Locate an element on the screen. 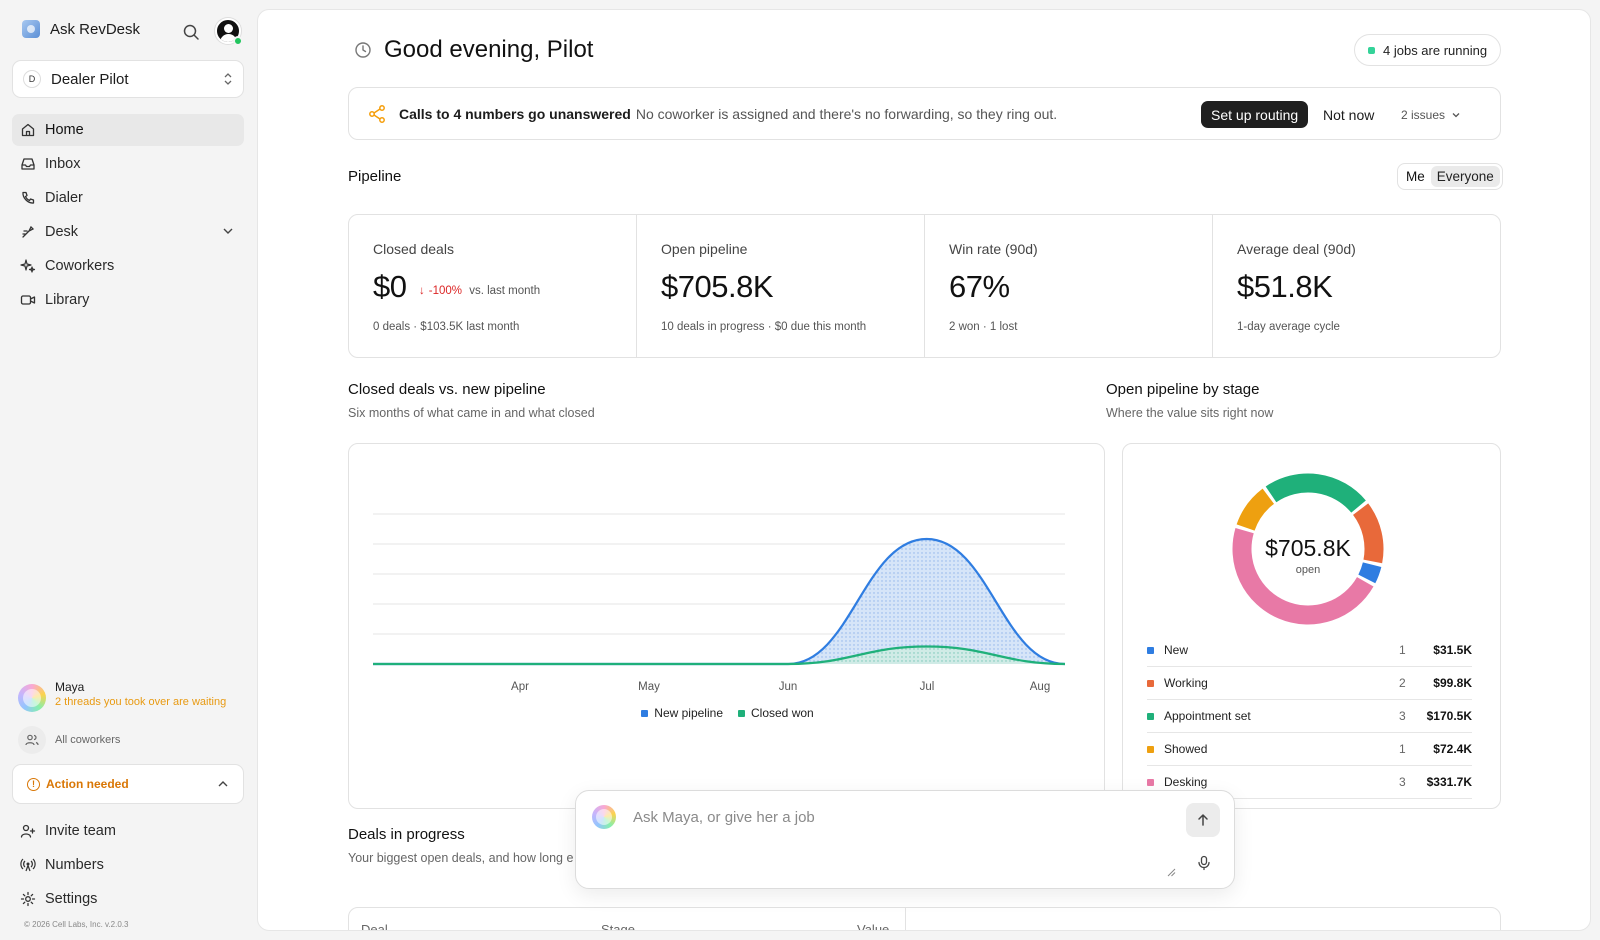  pipeline-scope-toggle: Me Everyone is located at coordinates (1450, 176).